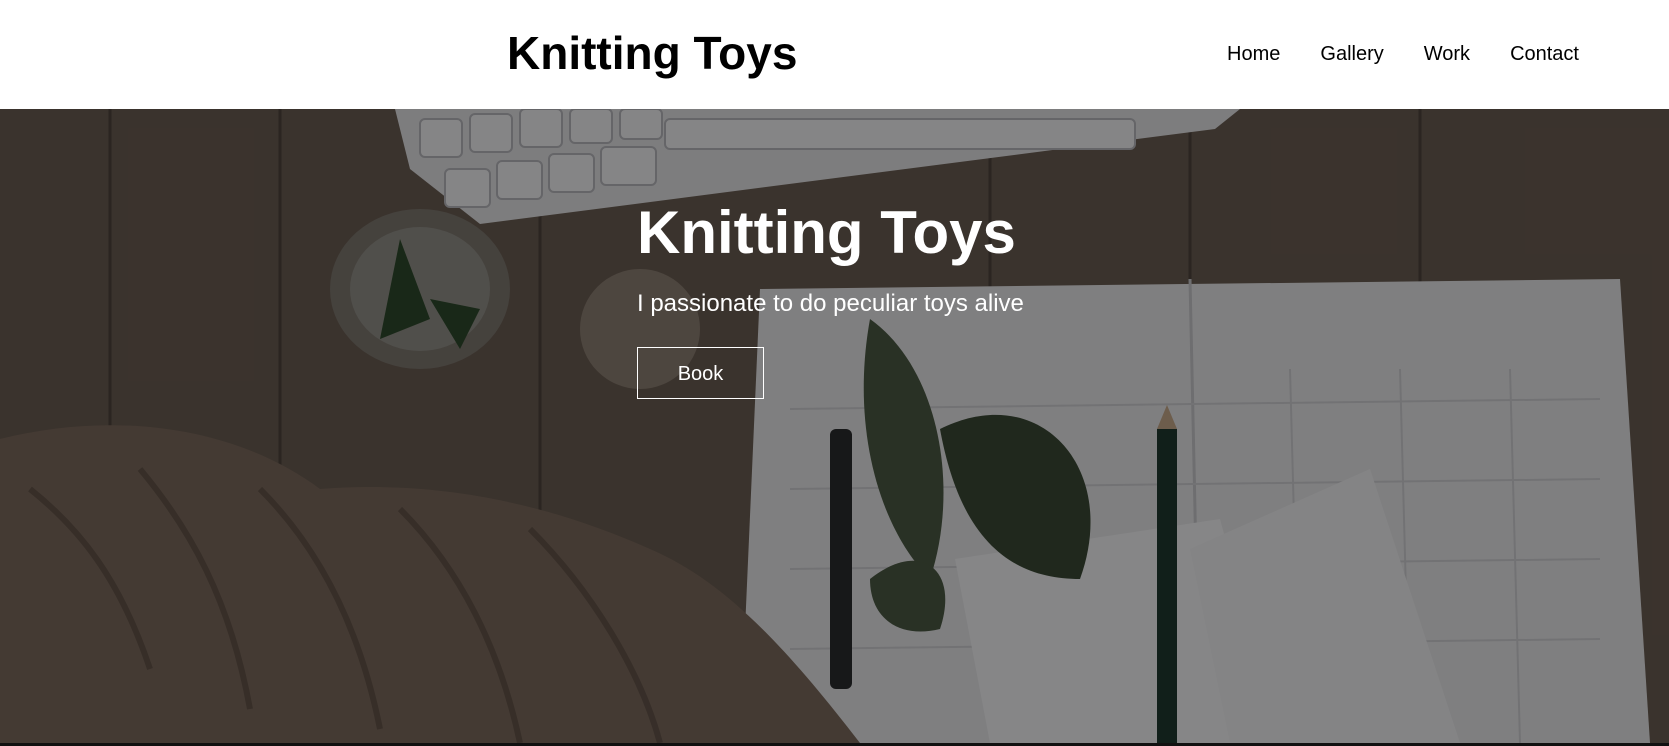 The width and height of the screenshot is (1669, 746). Describe the element at coordinates (1447, 54) in the screenshot. I see `nav-work-link: Work` at that location.